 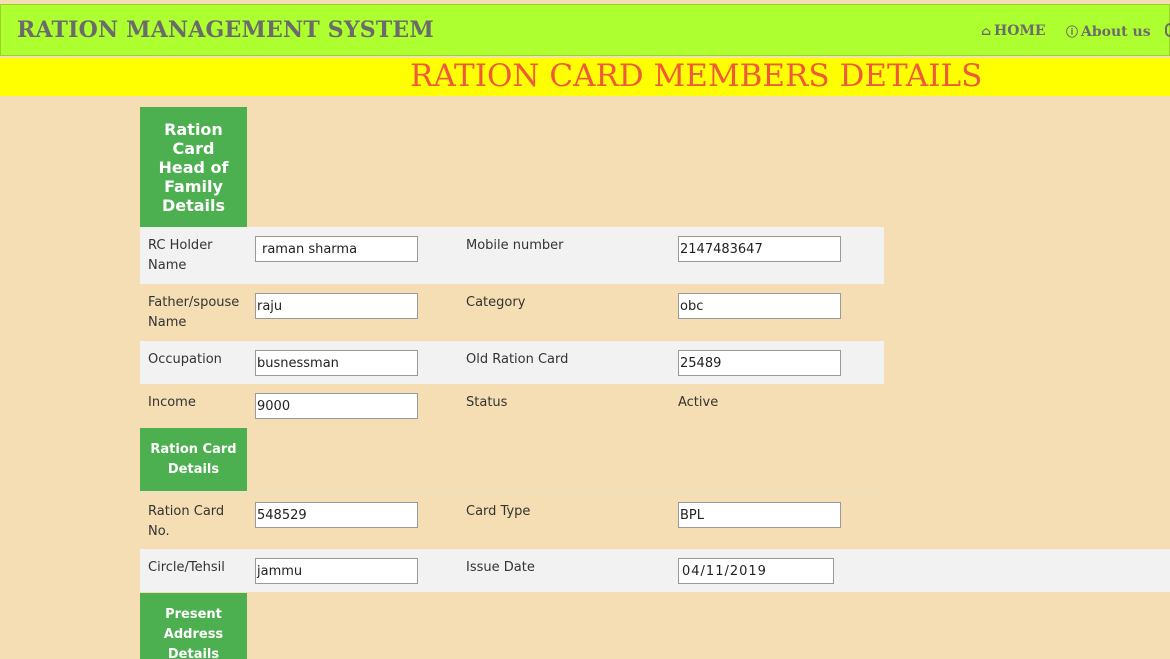 I want to click on nav-next-icon, so click(x=1167, y=30).